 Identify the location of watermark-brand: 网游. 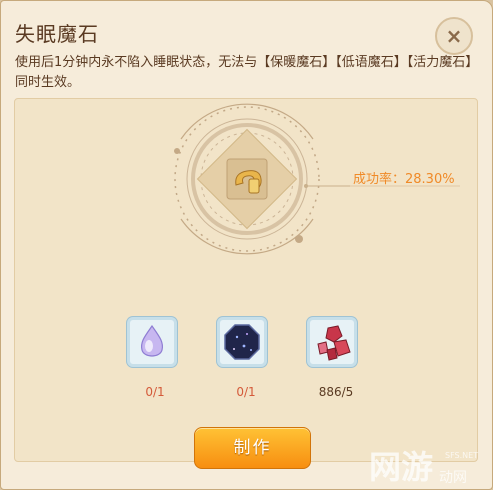
(401, 467).